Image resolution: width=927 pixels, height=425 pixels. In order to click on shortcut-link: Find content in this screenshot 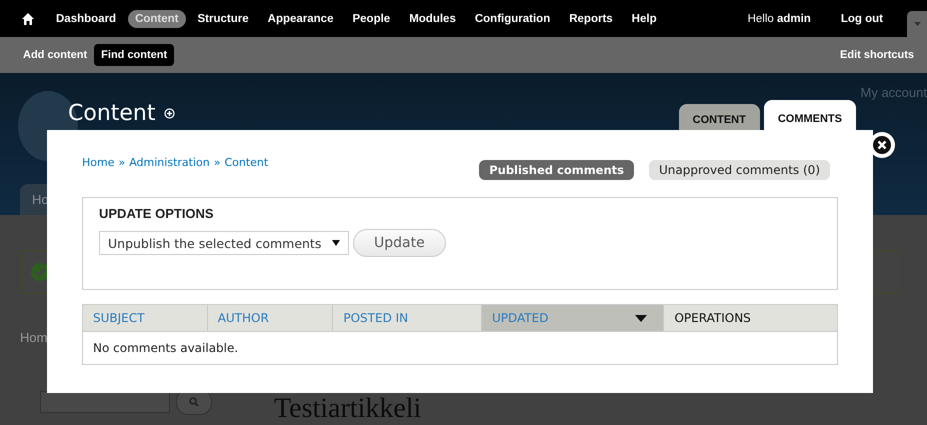, I will do `click(134, 55)`.